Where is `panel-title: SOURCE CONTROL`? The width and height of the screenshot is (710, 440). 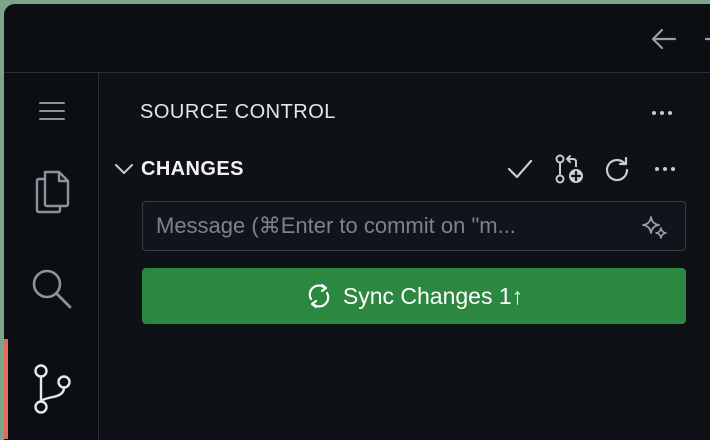
panel-title: SOURCE CONTROL is located at coordinates (238, 112).